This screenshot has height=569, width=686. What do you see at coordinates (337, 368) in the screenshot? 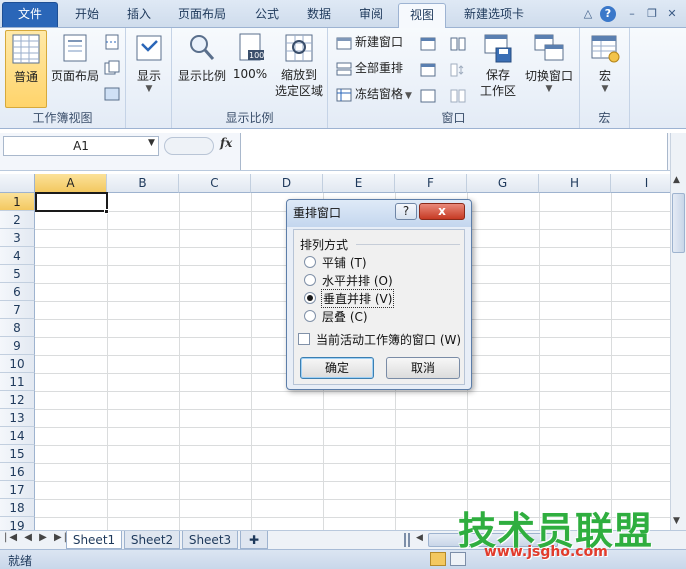
I see `ok-button: 确定` at bounding box center [337, 368].